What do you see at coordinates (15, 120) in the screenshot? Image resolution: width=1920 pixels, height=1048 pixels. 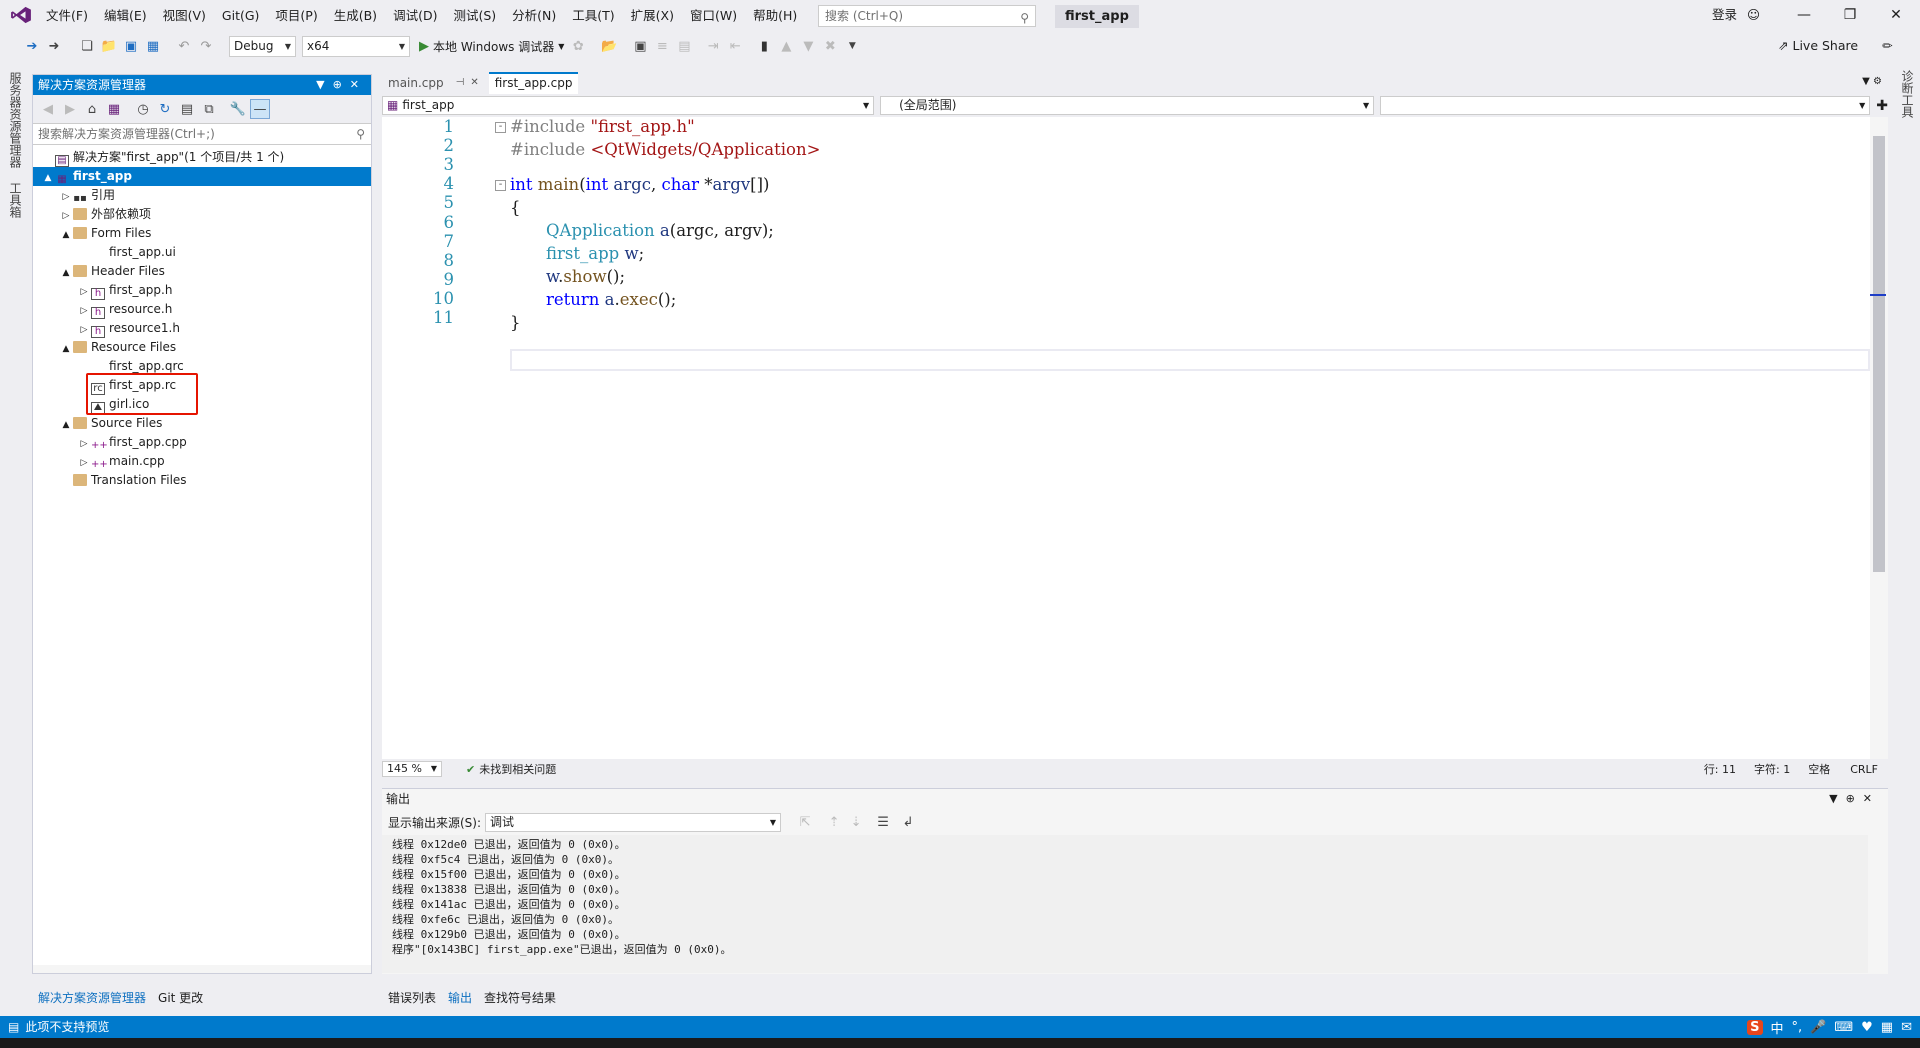 I see `server-explorer-tab: 服务器资源管理器` at bounding box center [15, 120].